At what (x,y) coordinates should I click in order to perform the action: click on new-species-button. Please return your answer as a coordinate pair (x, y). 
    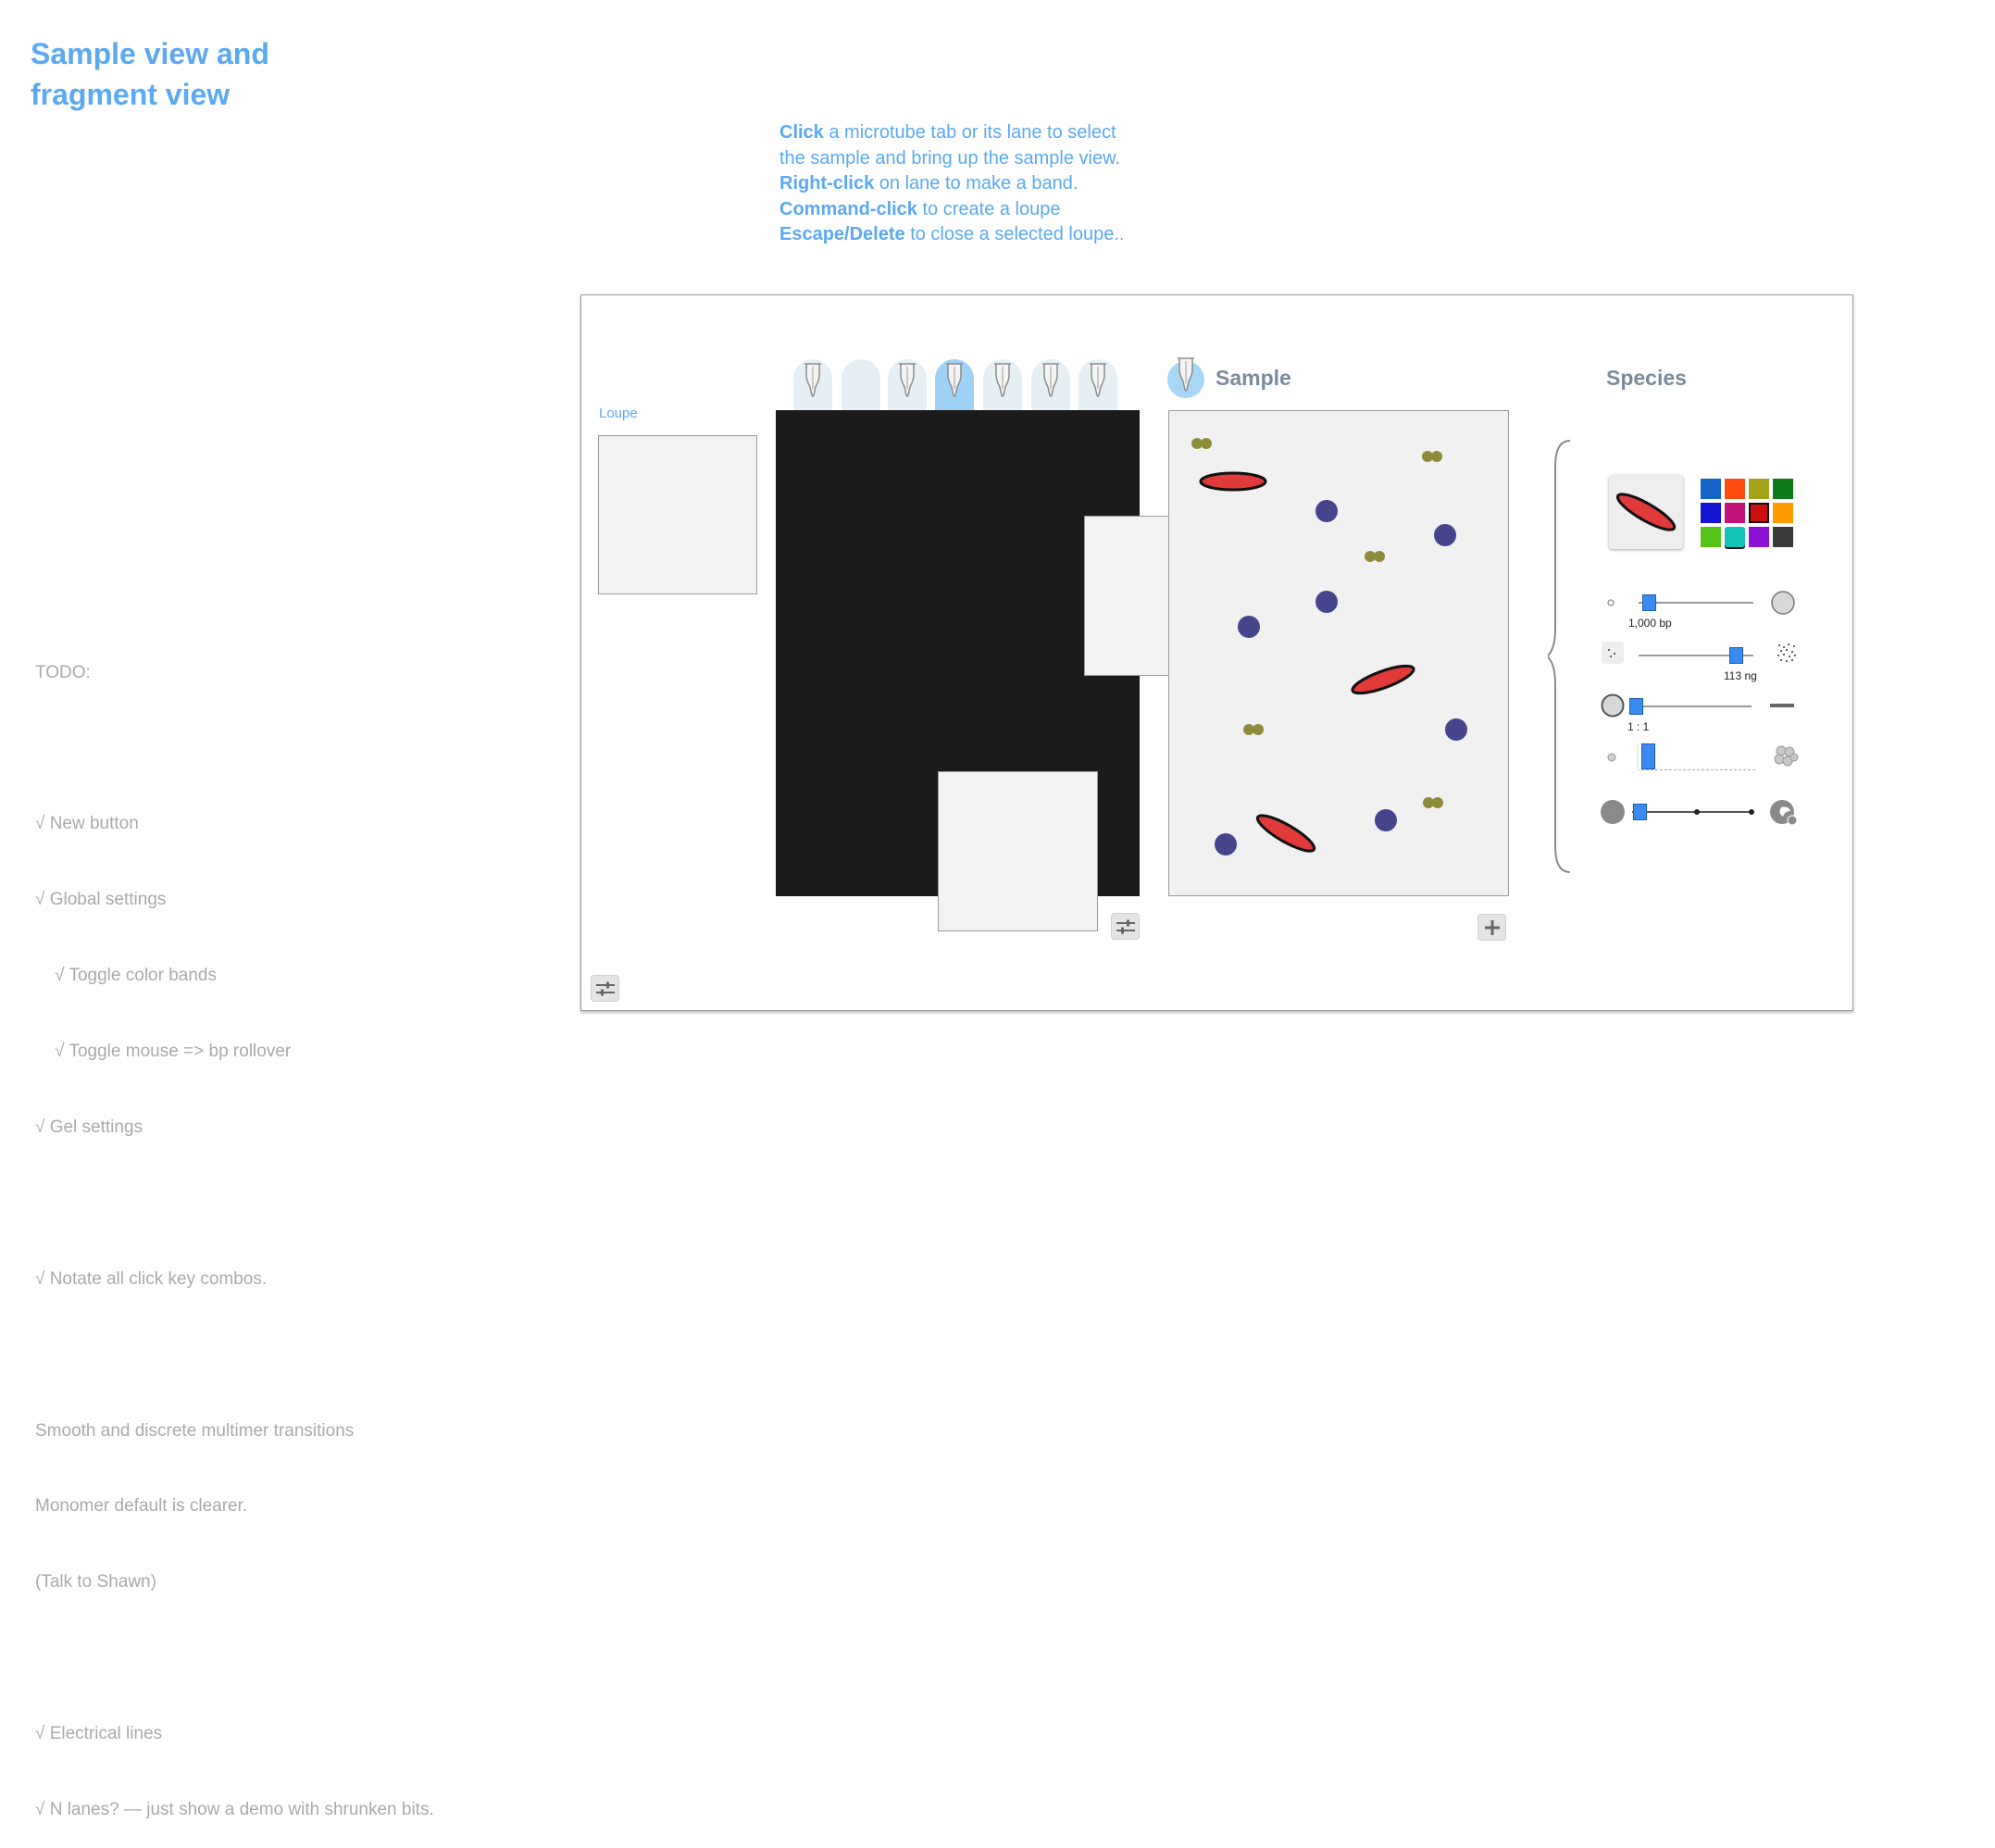
    Looking at the image, I should click on (1492, 927).